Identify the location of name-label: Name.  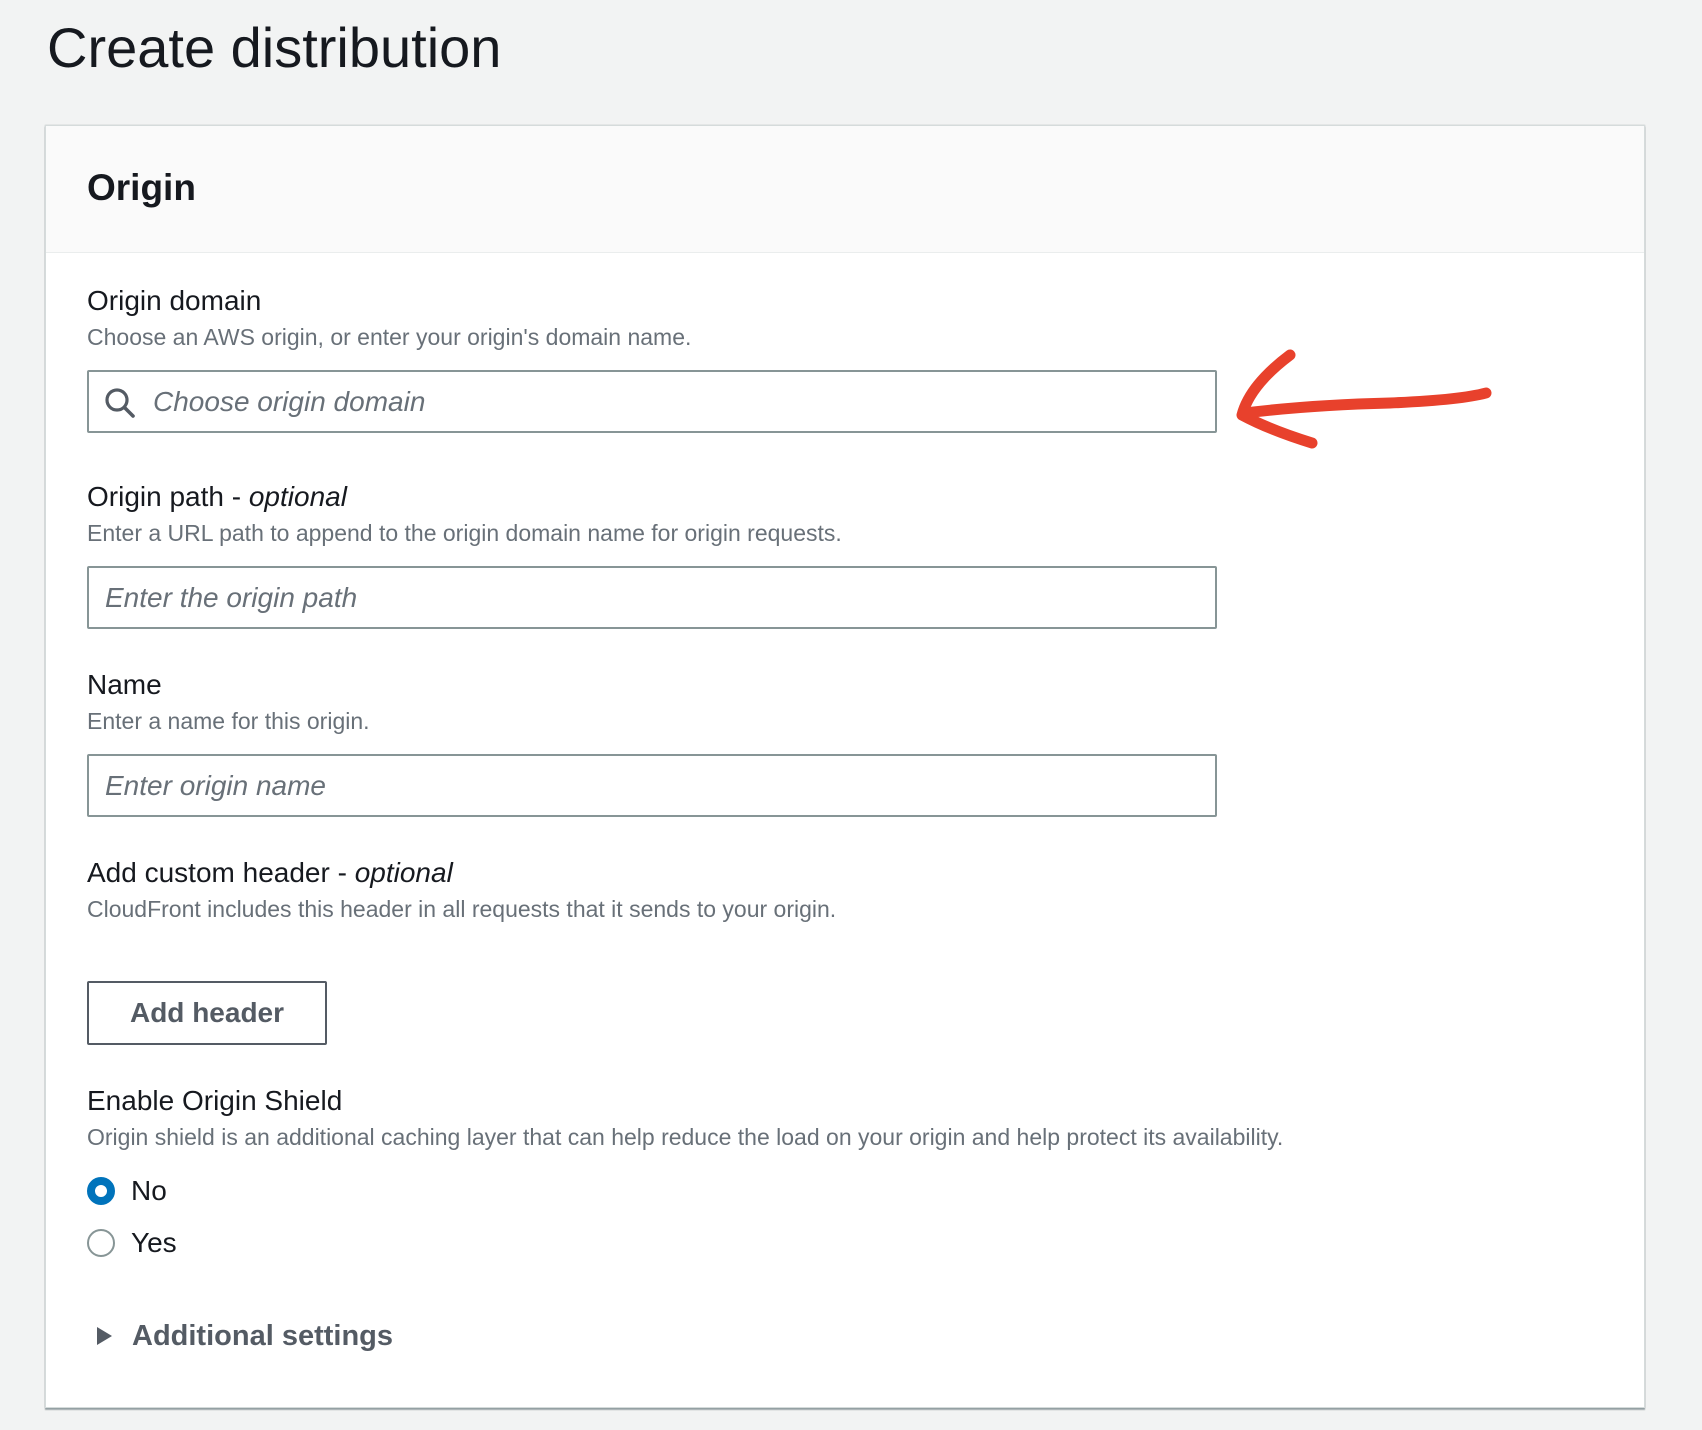
(124, 684).